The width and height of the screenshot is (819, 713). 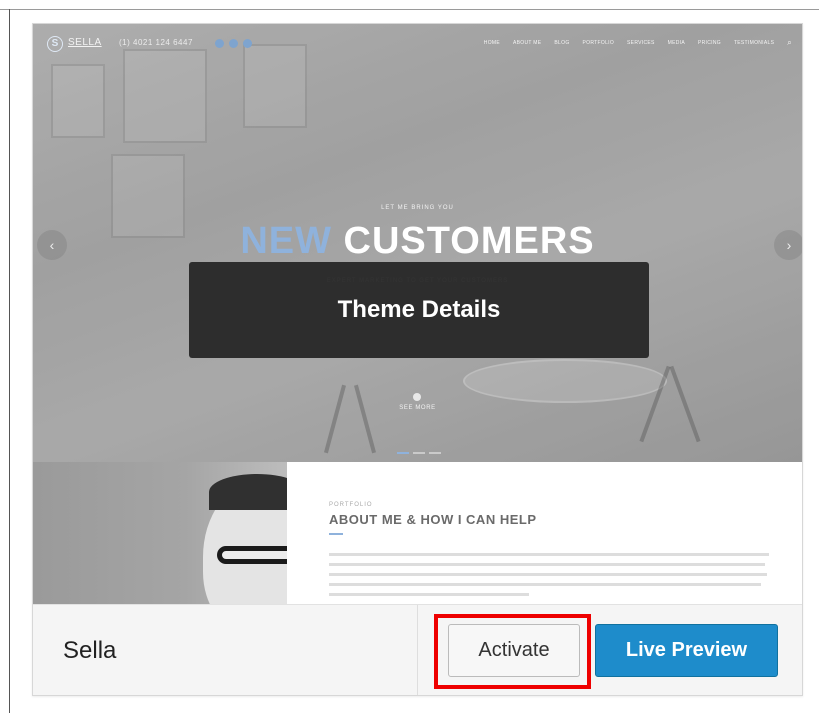 What do you see at coordinates (469, 241) in the screenshot?
I see `hero-headline-rest: CUSTOMERS` at bounding box center [469, 241].